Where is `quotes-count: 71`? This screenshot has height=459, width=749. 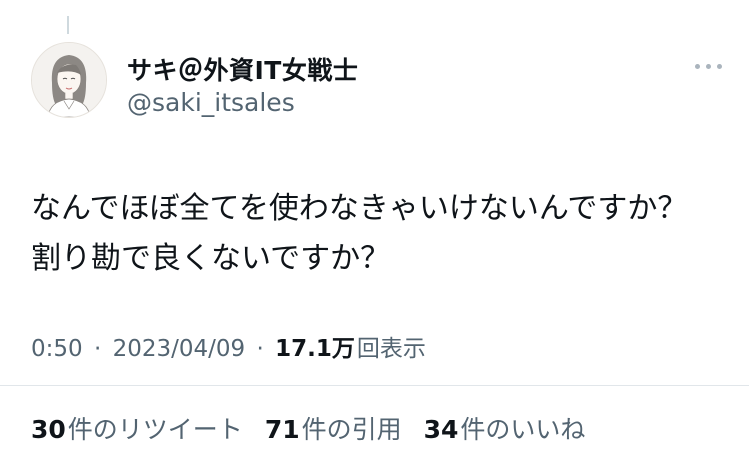
quotes-count: 71 is located at coordinates (282, 429).